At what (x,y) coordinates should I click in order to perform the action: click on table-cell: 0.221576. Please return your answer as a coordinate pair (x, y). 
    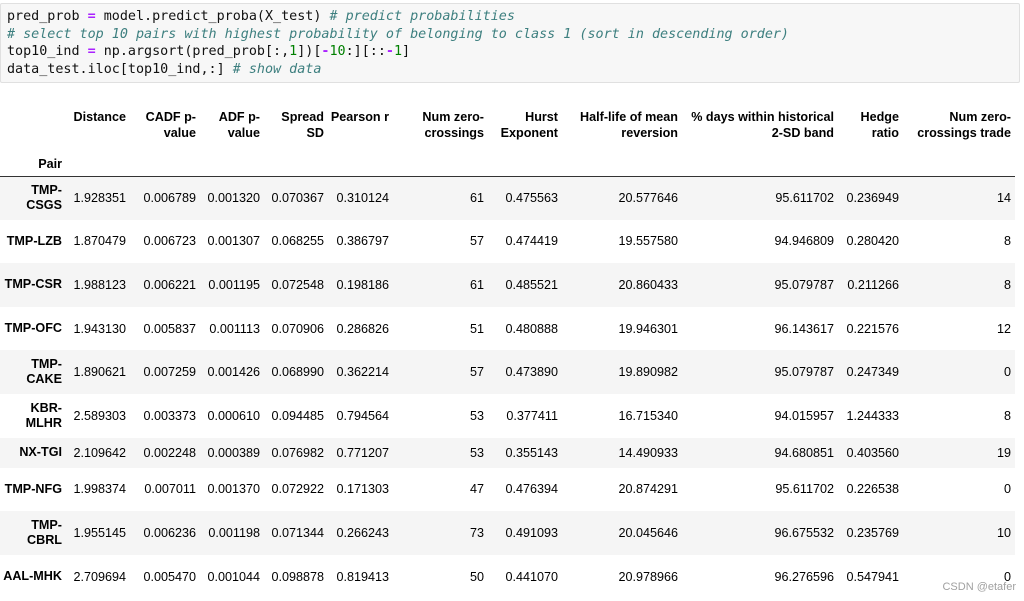
    Looking at the image, I should click on (872, 328).